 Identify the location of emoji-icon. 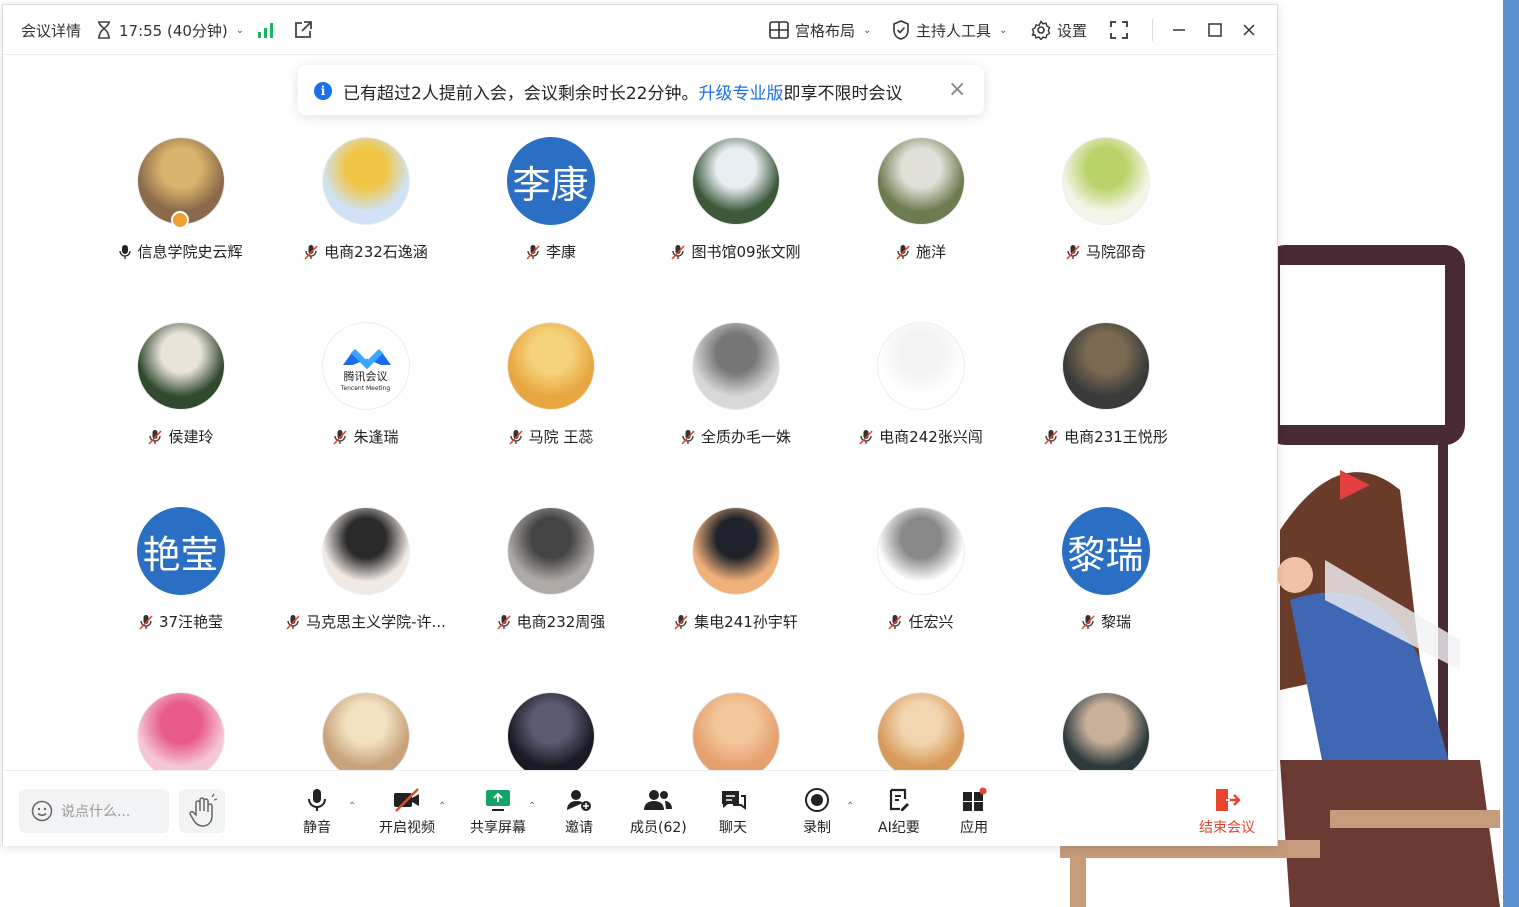
(42, 811).